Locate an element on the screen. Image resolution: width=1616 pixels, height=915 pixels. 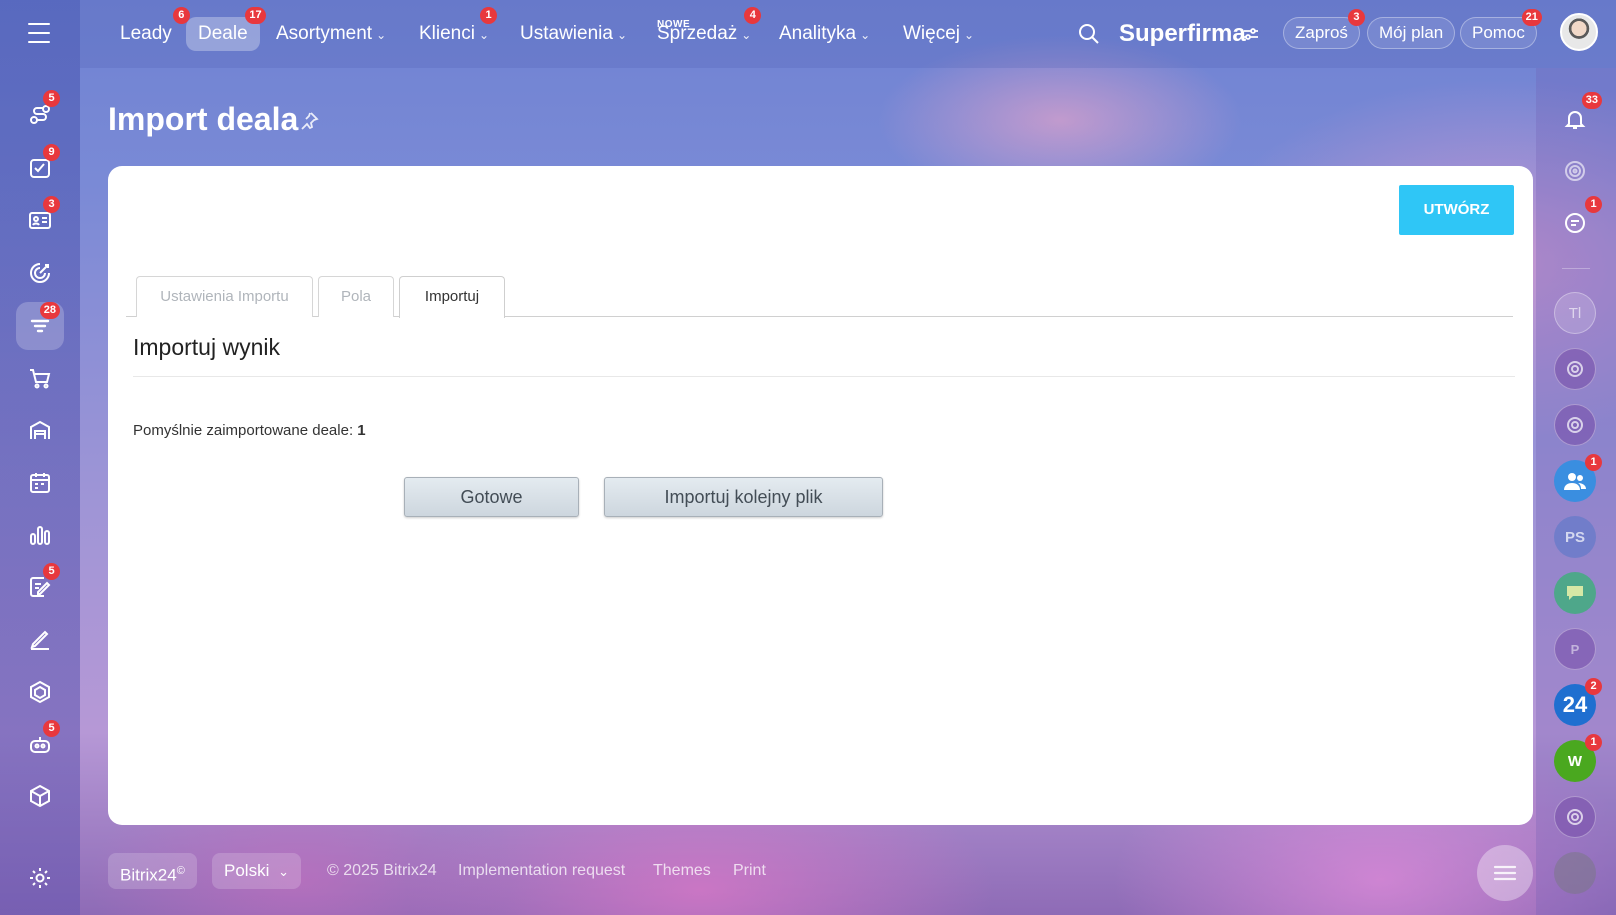
nav-label: Klienci is located at coordinates (447, 33).